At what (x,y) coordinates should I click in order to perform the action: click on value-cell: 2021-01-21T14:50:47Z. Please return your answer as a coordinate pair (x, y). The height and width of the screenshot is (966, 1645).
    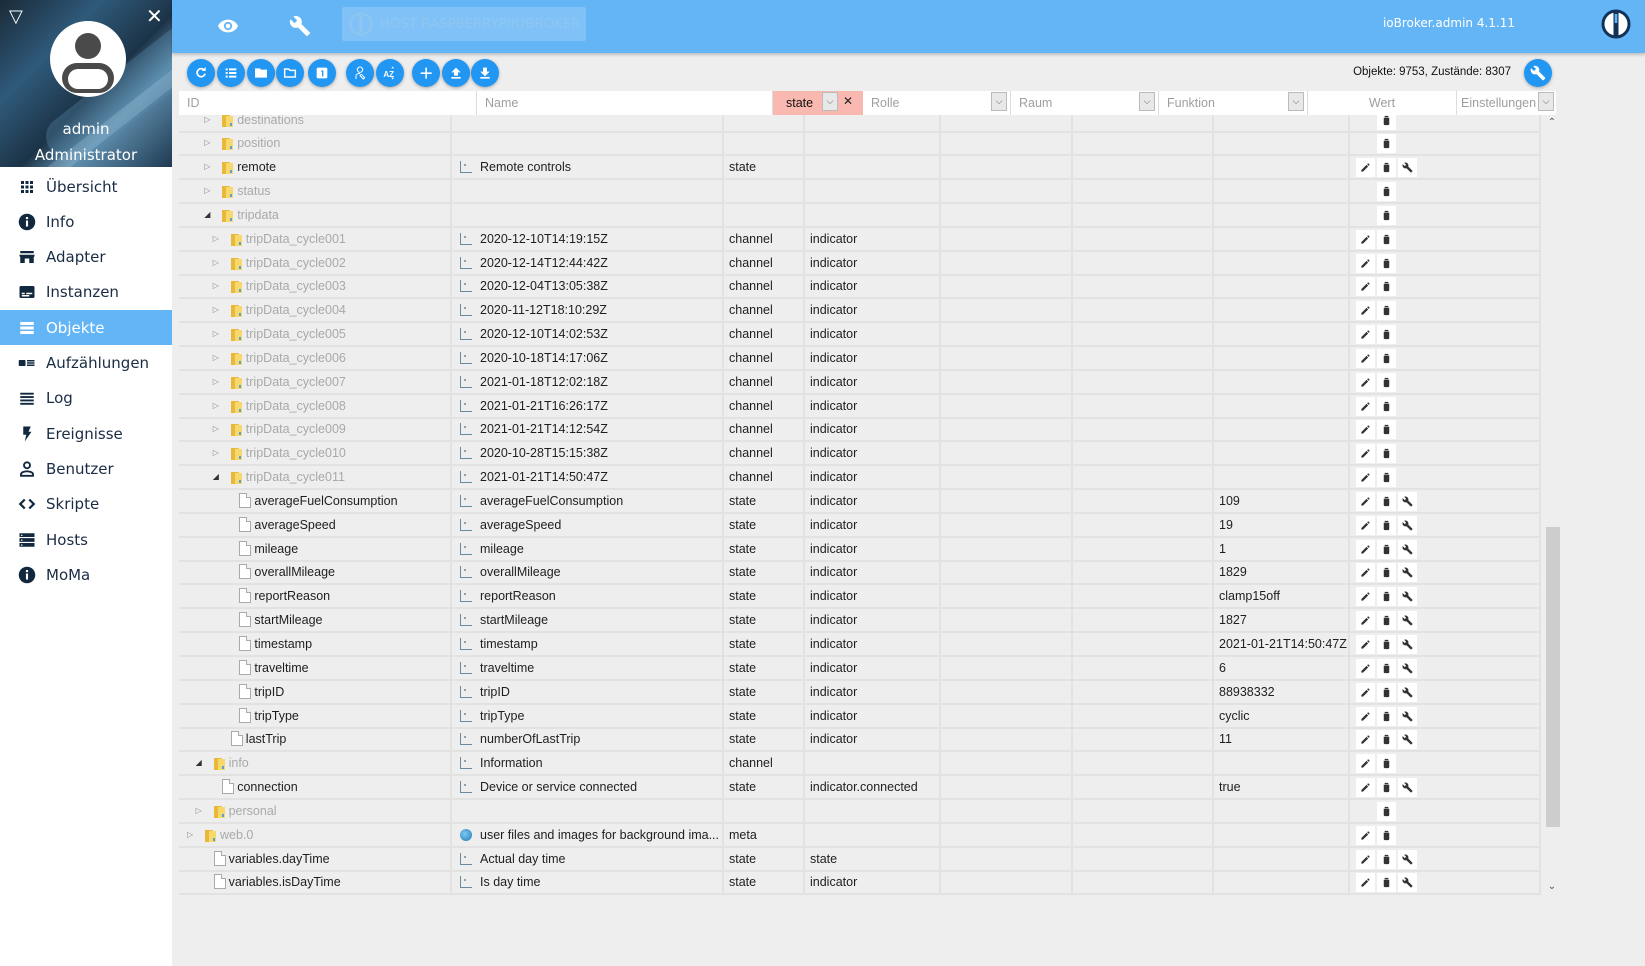
    Looking at the image, I should click on (1282, 643).